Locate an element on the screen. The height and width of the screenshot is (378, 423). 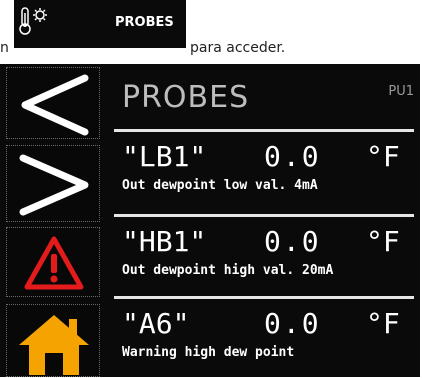
probe-description: Out dewpoint low val. 4mA is located at coordinates (220, 185).